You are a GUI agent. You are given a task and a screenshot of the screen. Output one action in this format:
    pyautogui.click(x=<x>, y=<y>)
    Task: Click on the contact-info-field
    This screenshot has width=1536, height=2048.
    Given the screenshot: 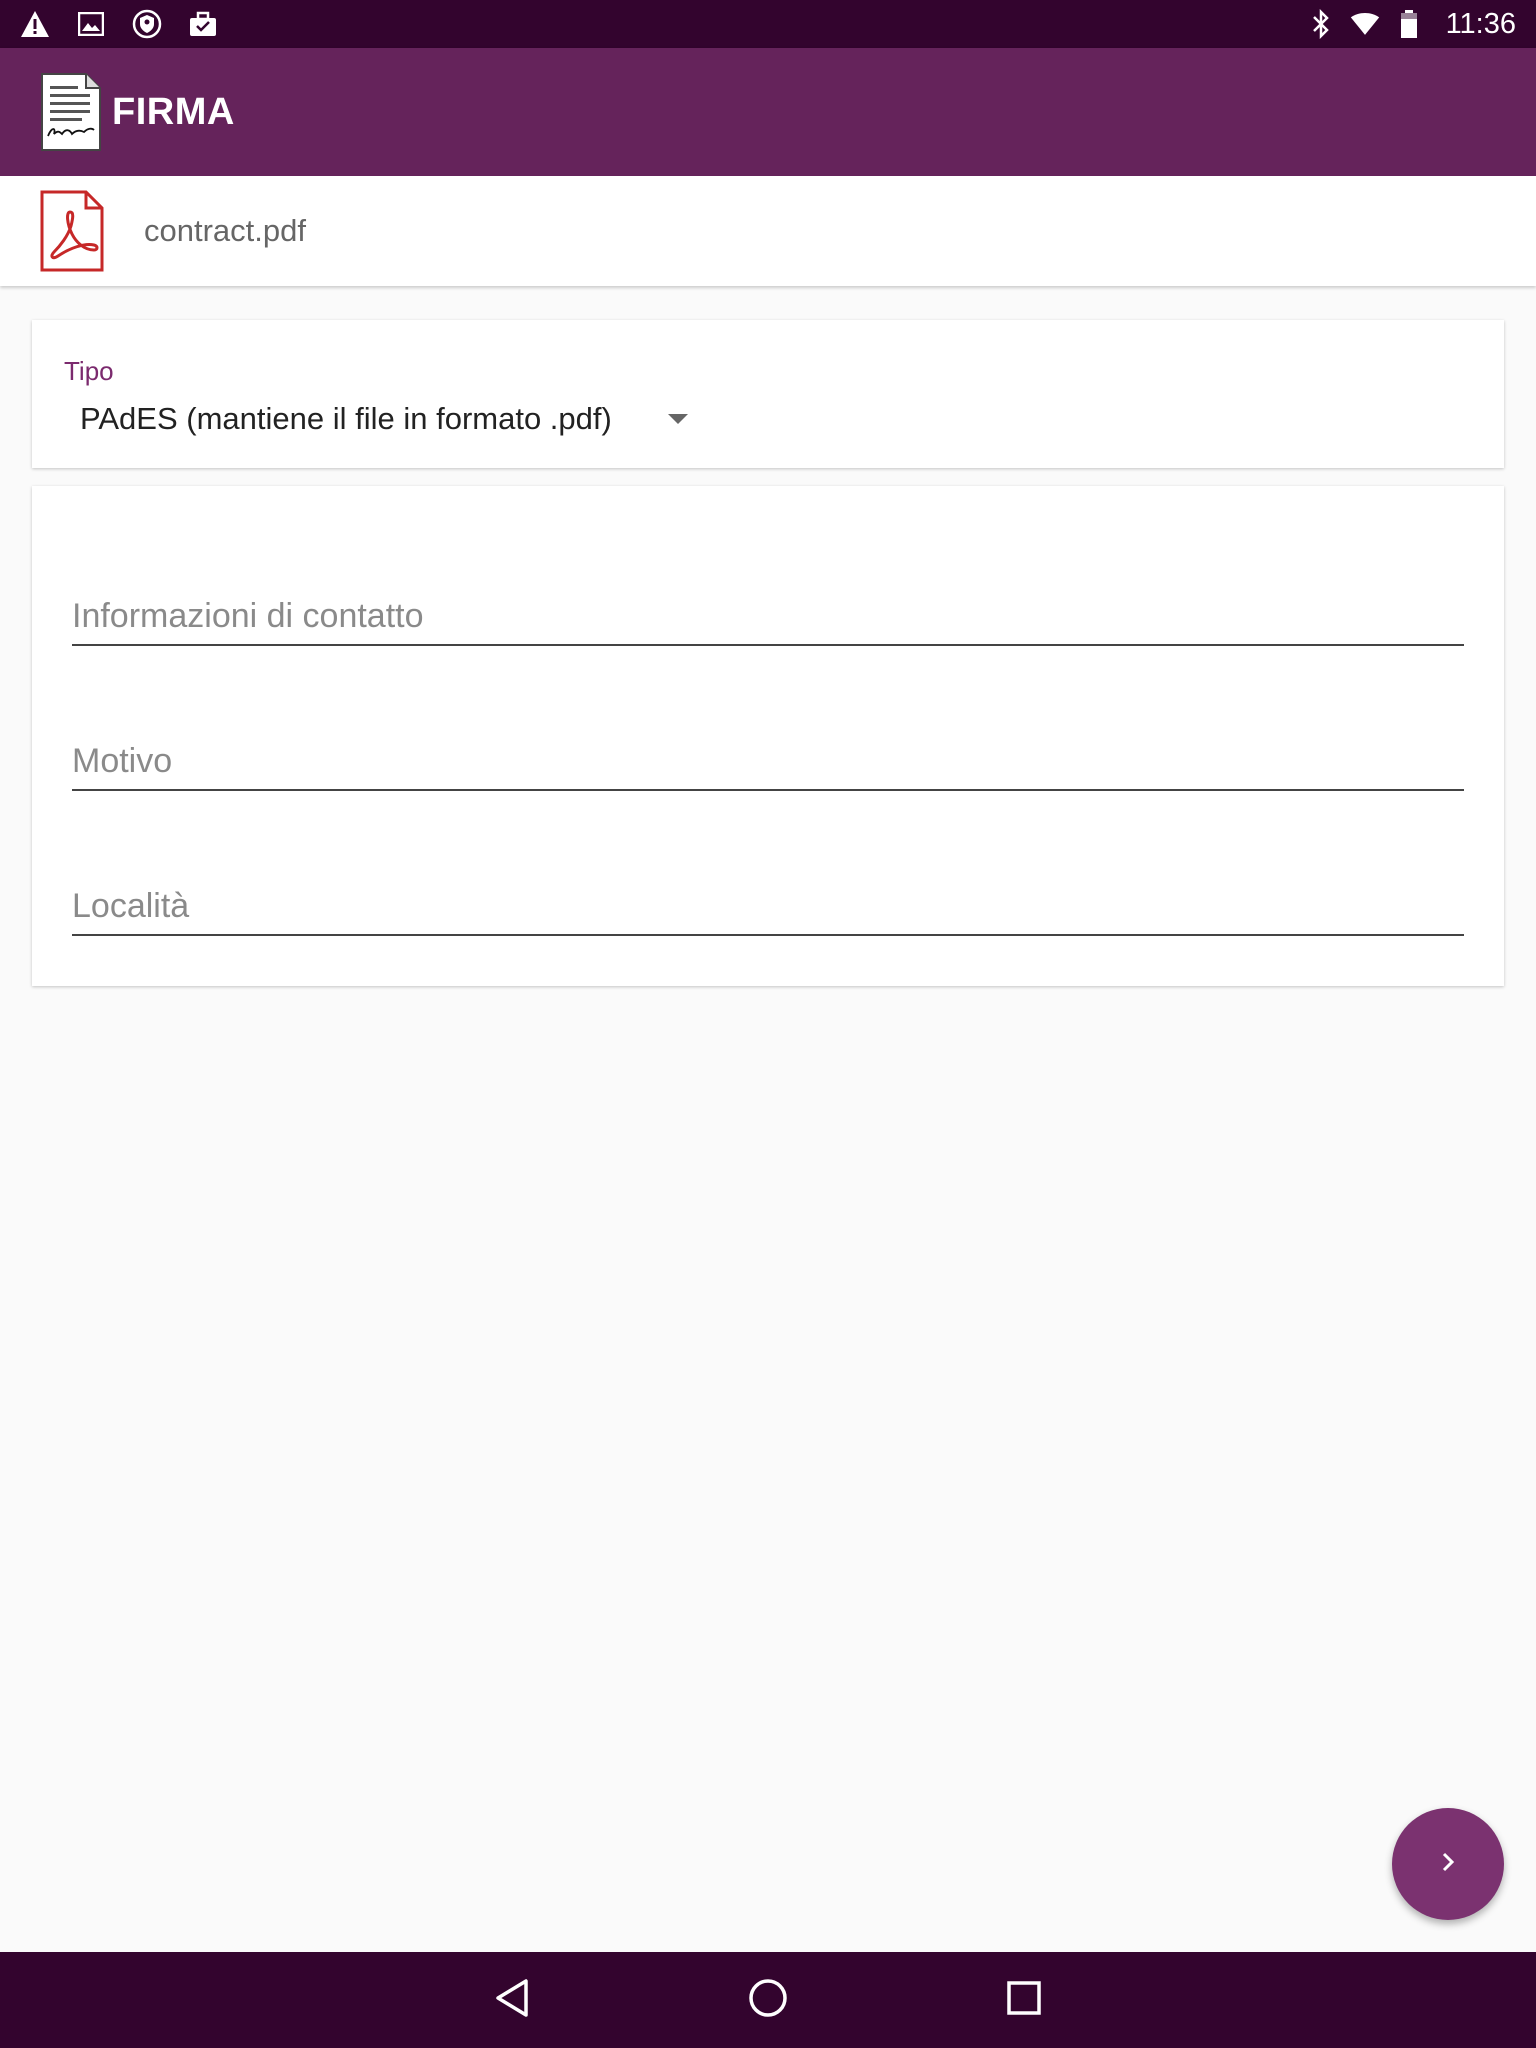 What is the action you would take?
    pyautogui.click(x=768, y=616)
    